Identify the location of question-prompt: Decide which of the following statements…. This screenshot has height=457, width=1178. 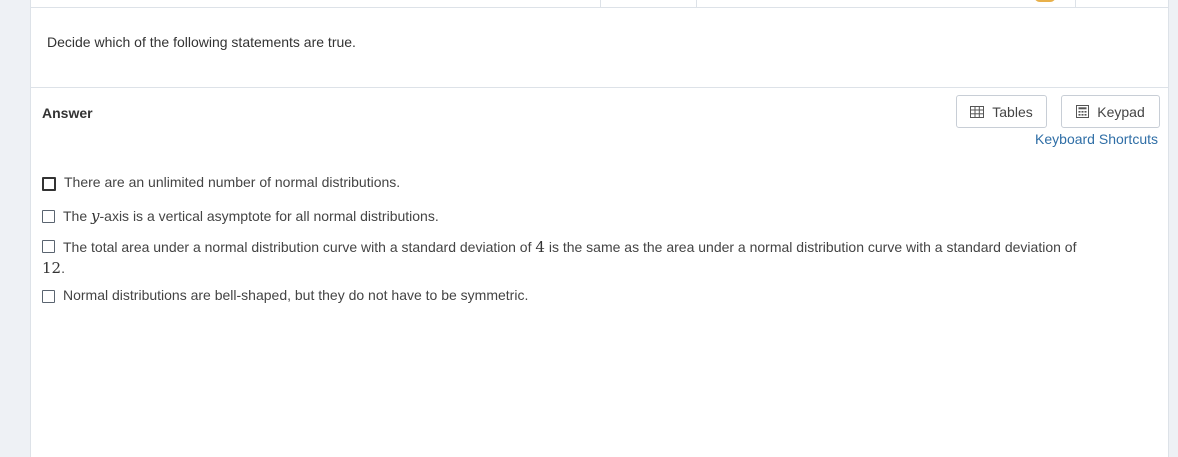
(201, 42).